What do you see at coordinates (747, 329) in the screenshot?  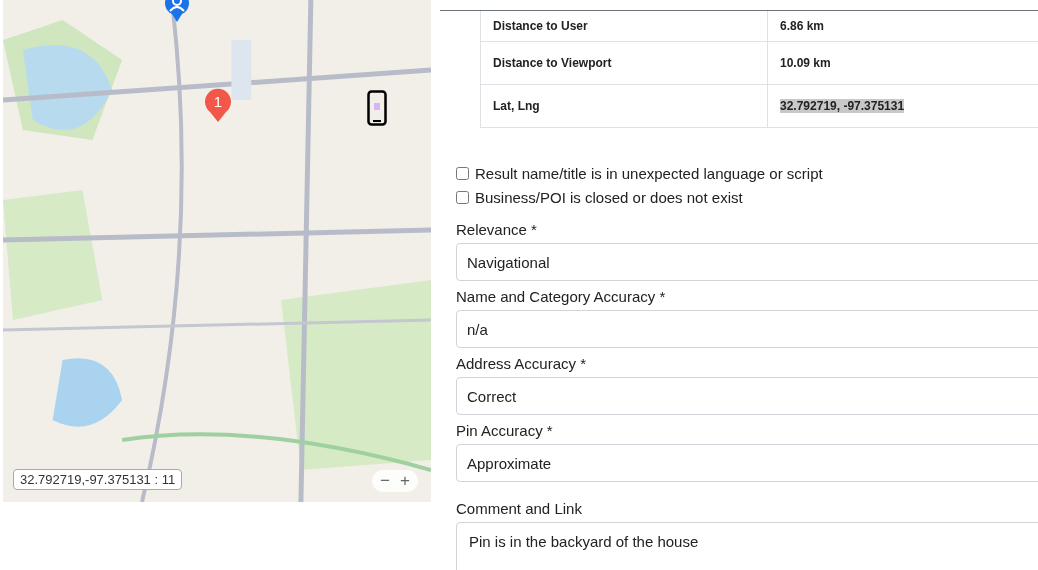 I see `select-field: n/a` at bounding box center [747, 329].